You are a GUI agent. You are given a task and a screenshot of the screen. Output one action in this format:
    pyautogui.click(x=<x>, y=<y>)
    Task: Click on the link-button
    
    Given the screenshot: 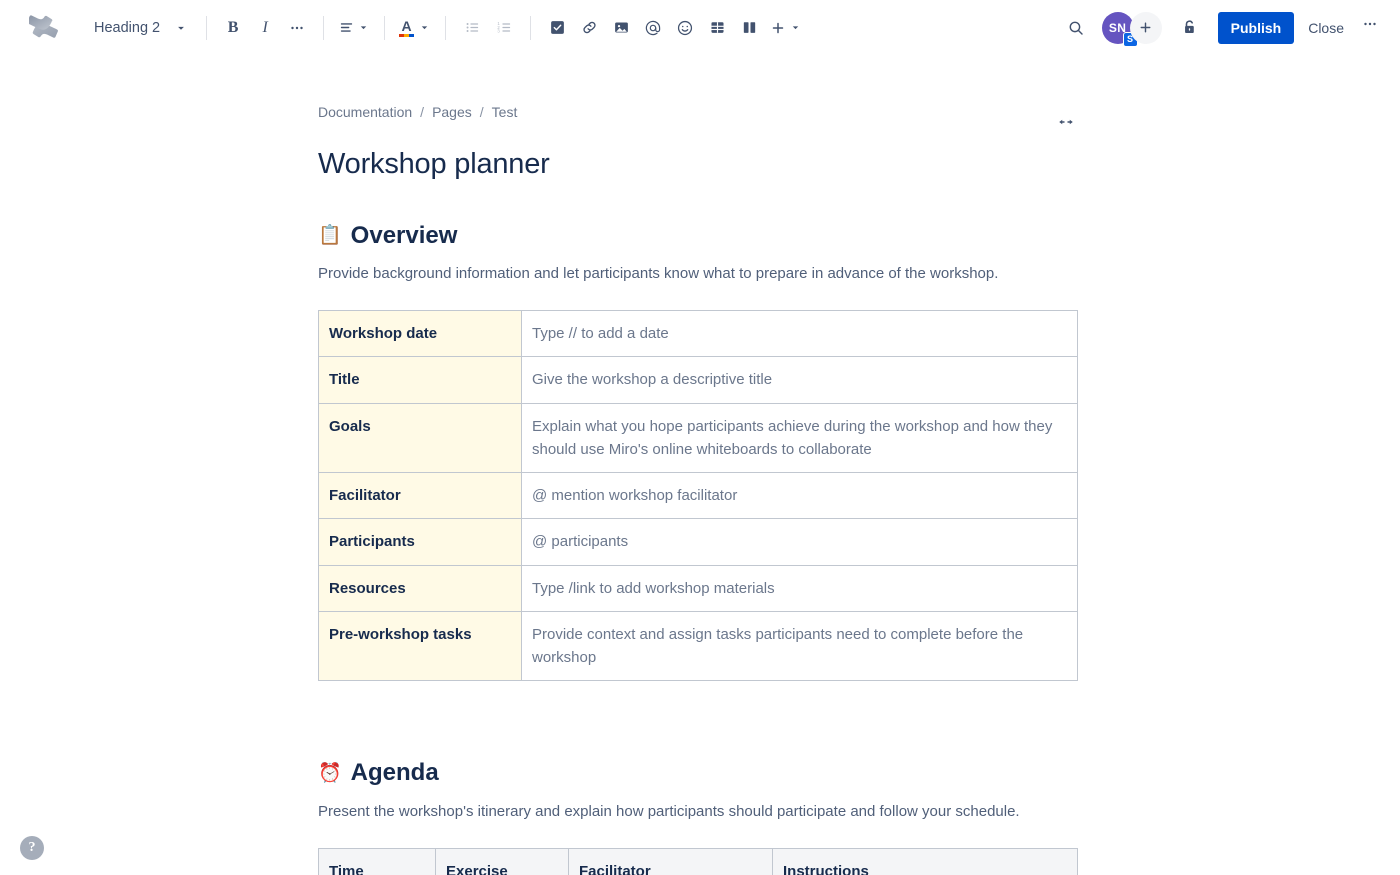 What is the action you would take?
    pyautogui.click(x=589, y=28)
    